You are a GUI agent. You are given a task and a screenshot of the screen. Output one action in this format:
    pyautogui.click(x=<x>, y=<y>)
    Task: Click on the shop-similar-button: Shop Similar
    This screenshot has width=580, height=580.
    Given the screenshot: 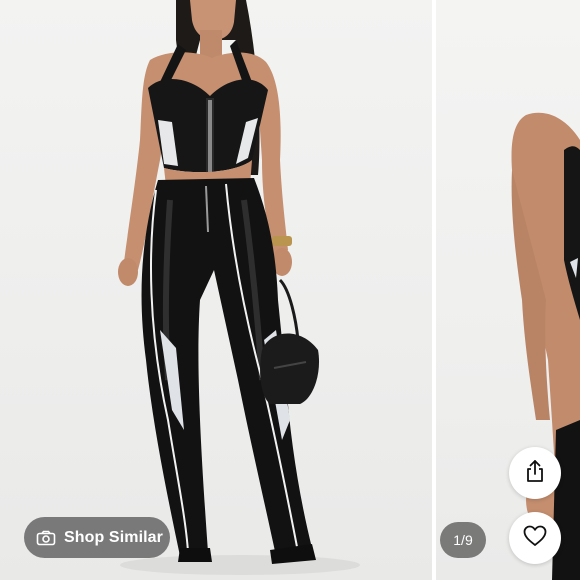 What is the action you would take?
    pyautogui.click(x=97, y=537)
    